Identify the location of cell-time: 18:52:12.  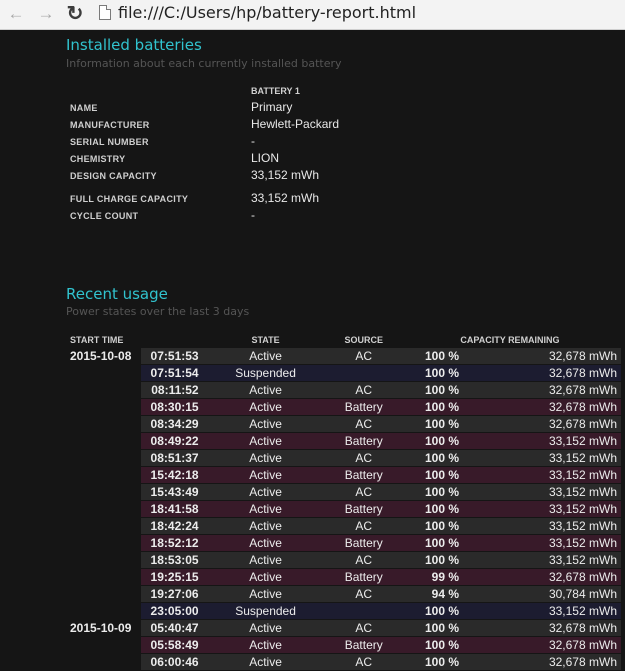
(171, 543).